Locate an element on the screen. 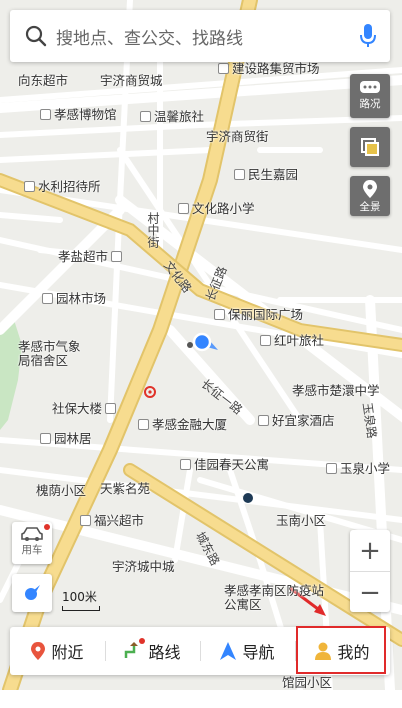 The height and width of the screenshot is (708, 402). nearby-button: 附近 is located at coordinates (57, 651).